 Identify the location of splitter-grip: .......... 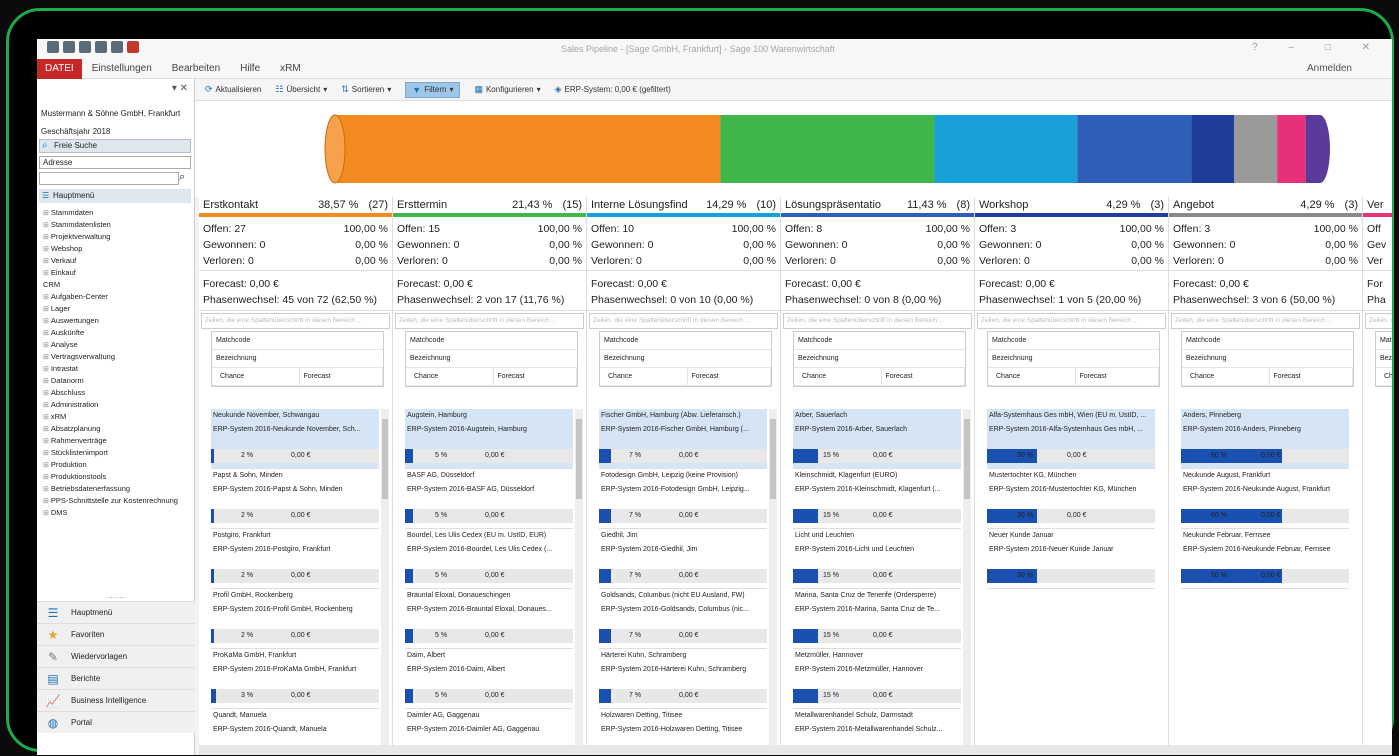
(116, 596).